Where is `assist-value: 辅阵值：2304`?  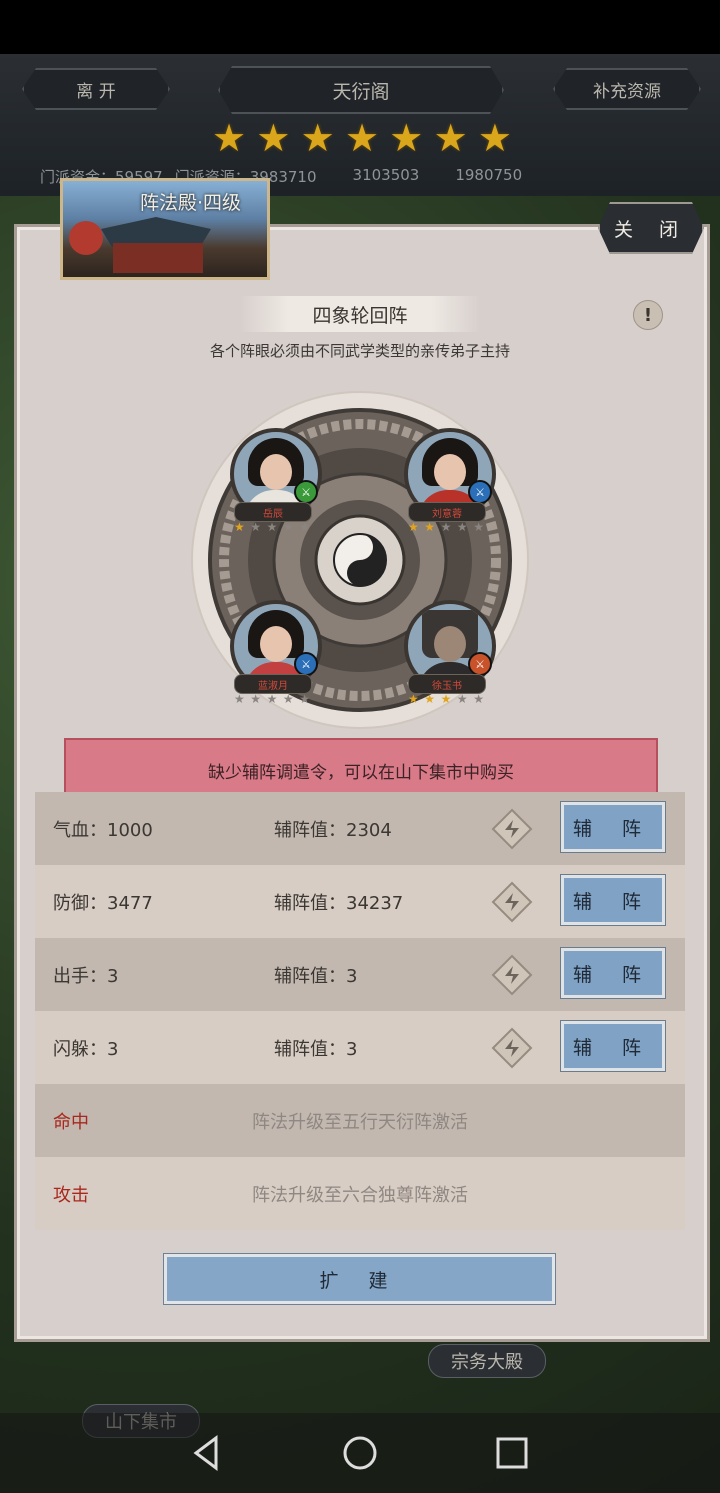
assist-value: 辅阵值：2304 is located at coordinates (333, 830).